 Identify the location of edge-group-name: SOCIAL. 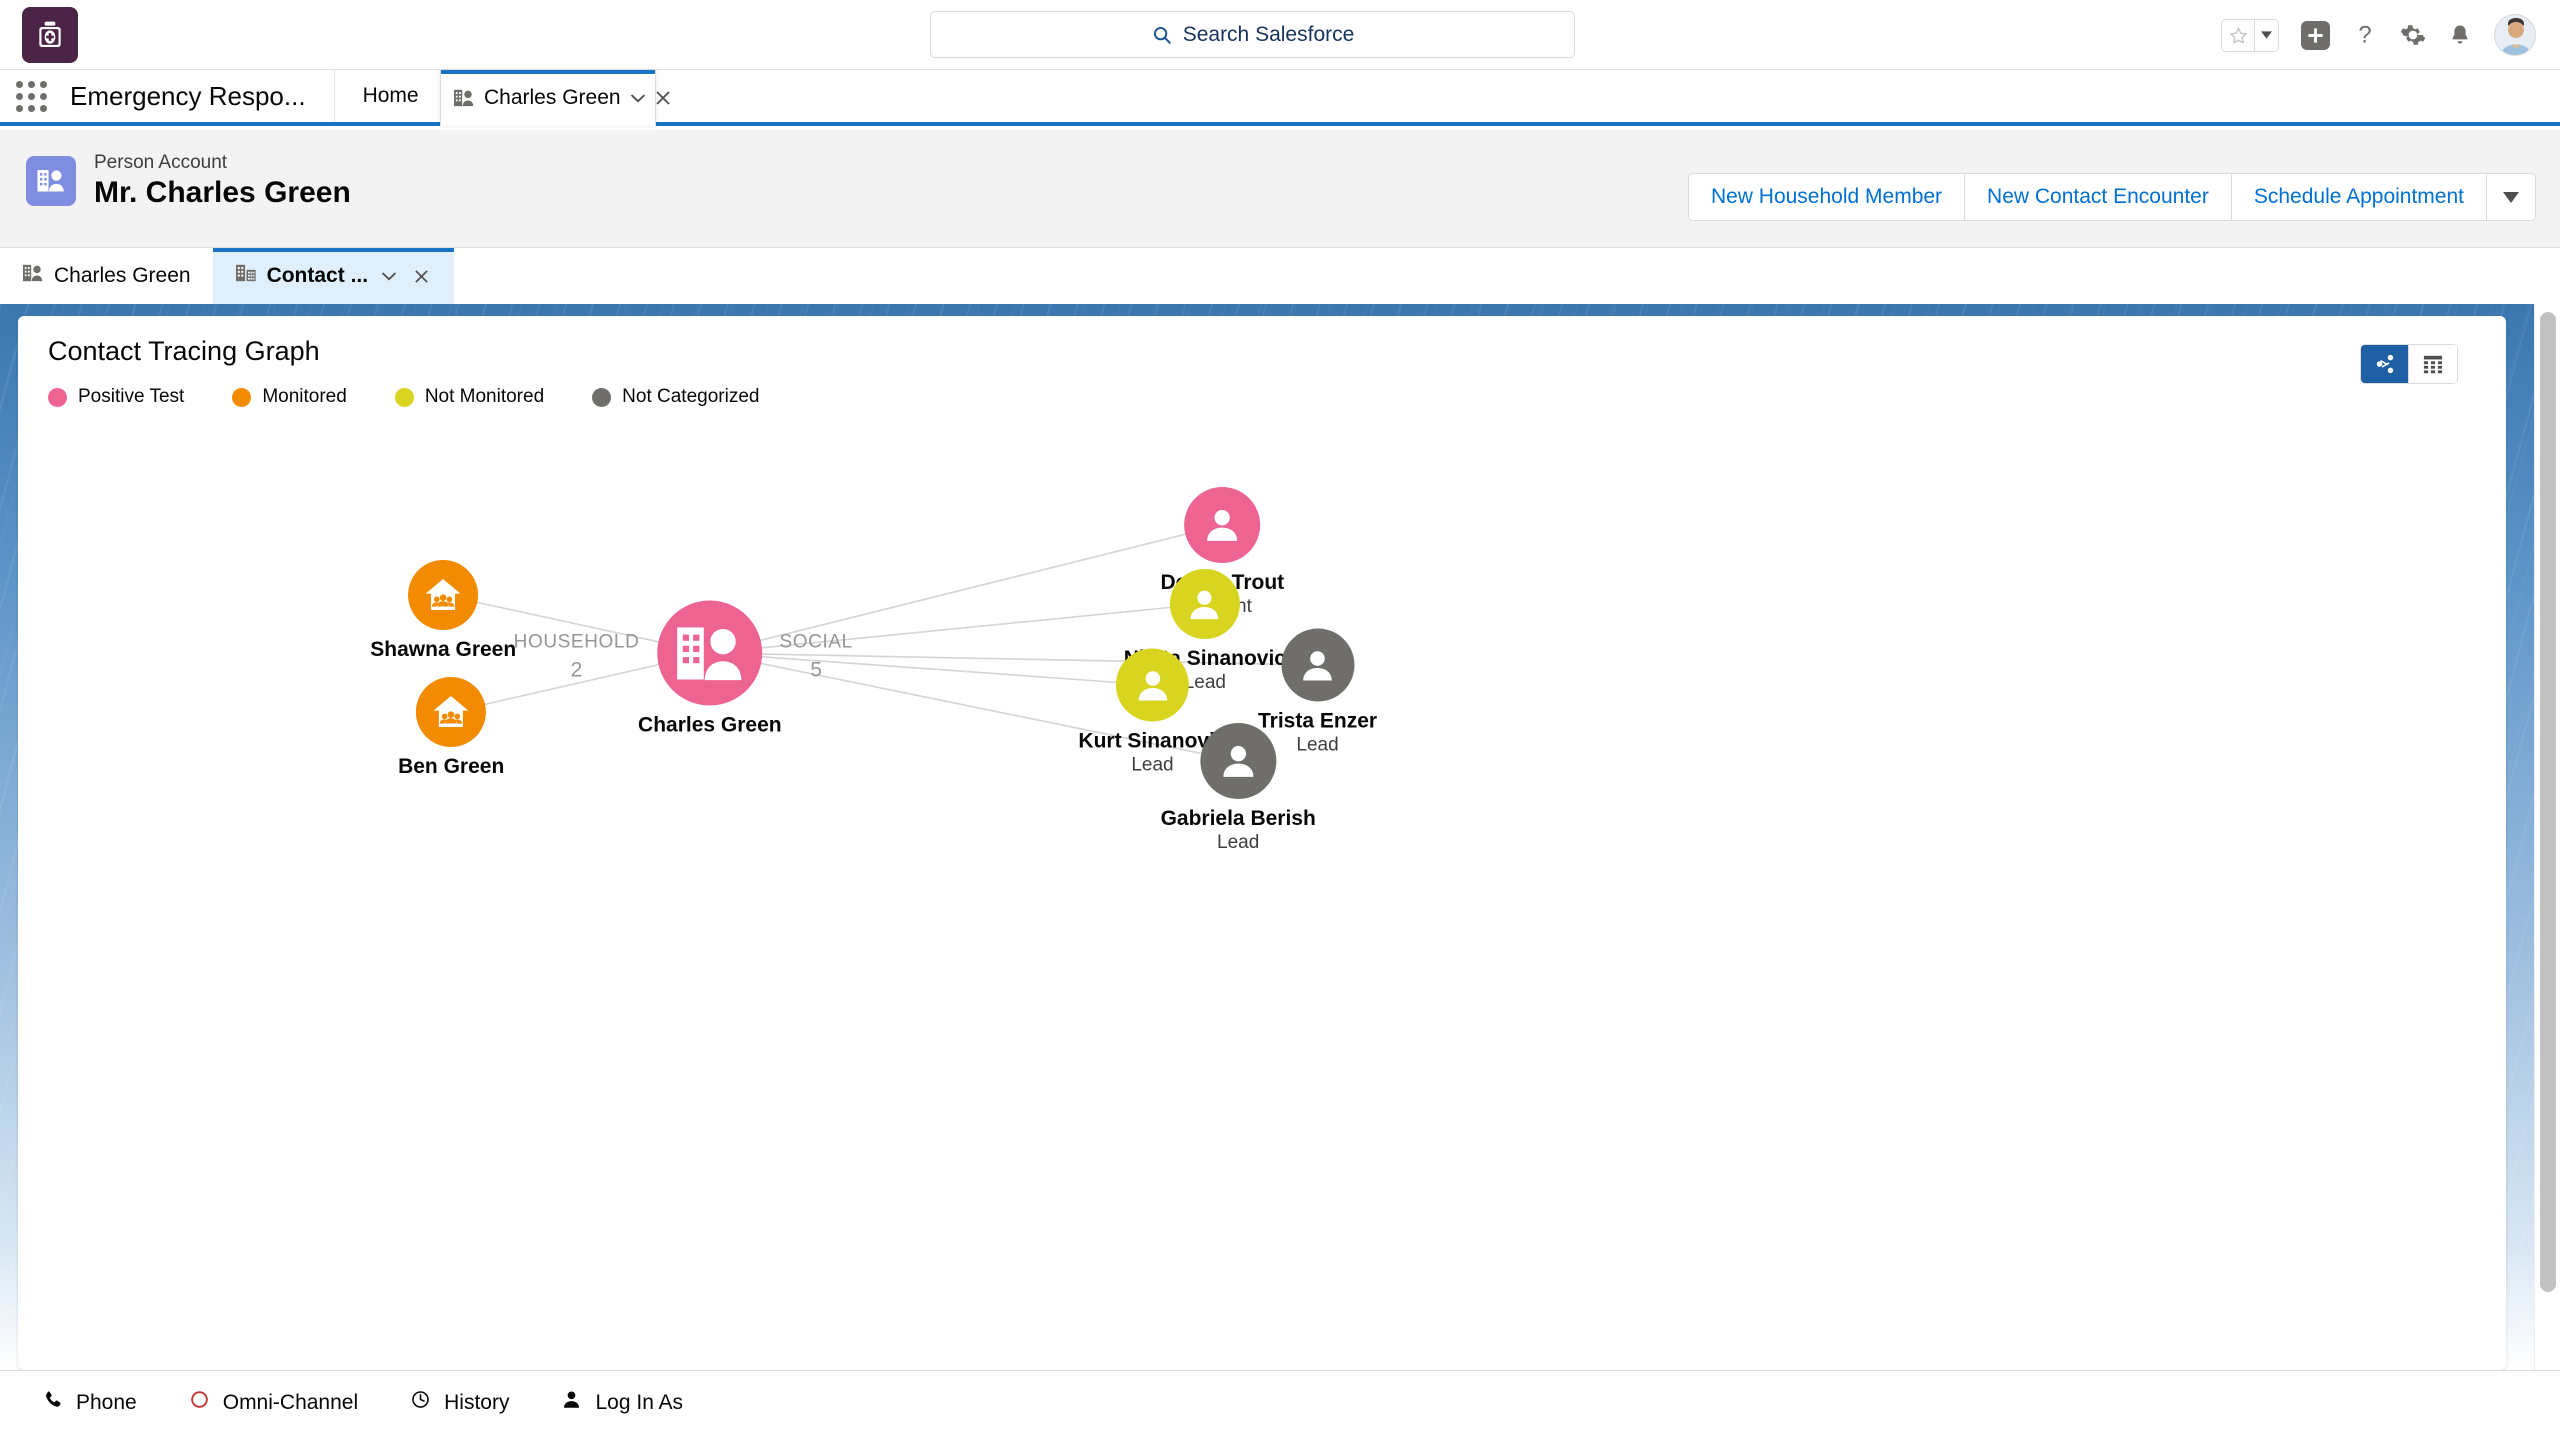
(816, 642).